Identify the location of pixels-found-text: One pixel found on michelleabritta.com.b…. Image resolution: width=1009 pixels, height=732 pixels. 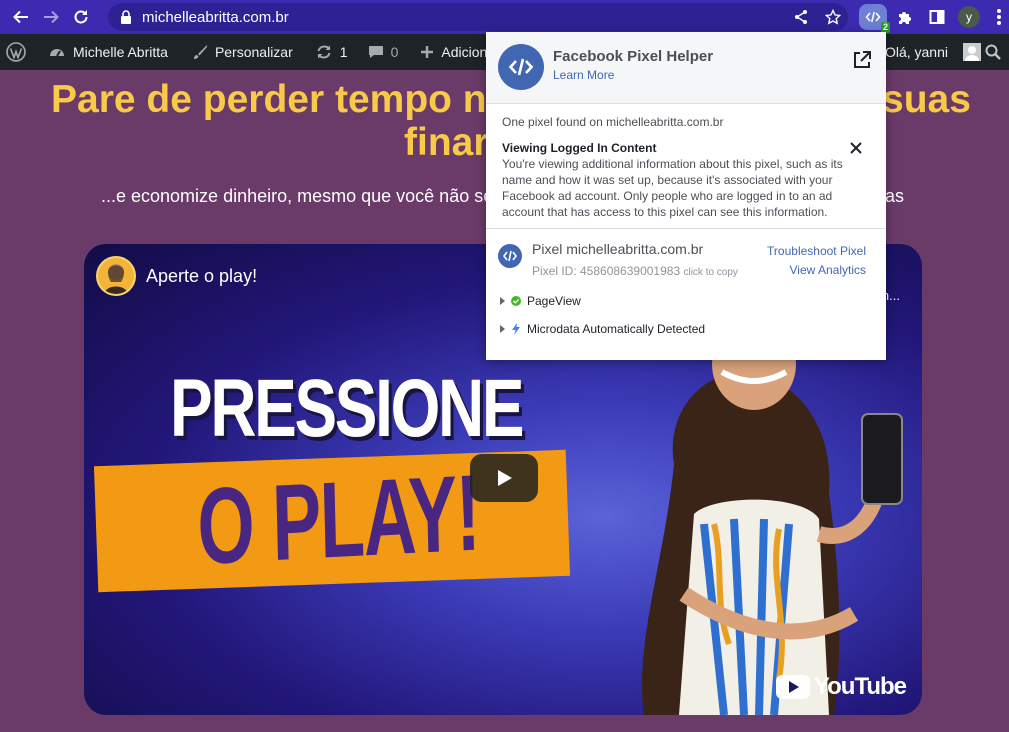
(613, 122).